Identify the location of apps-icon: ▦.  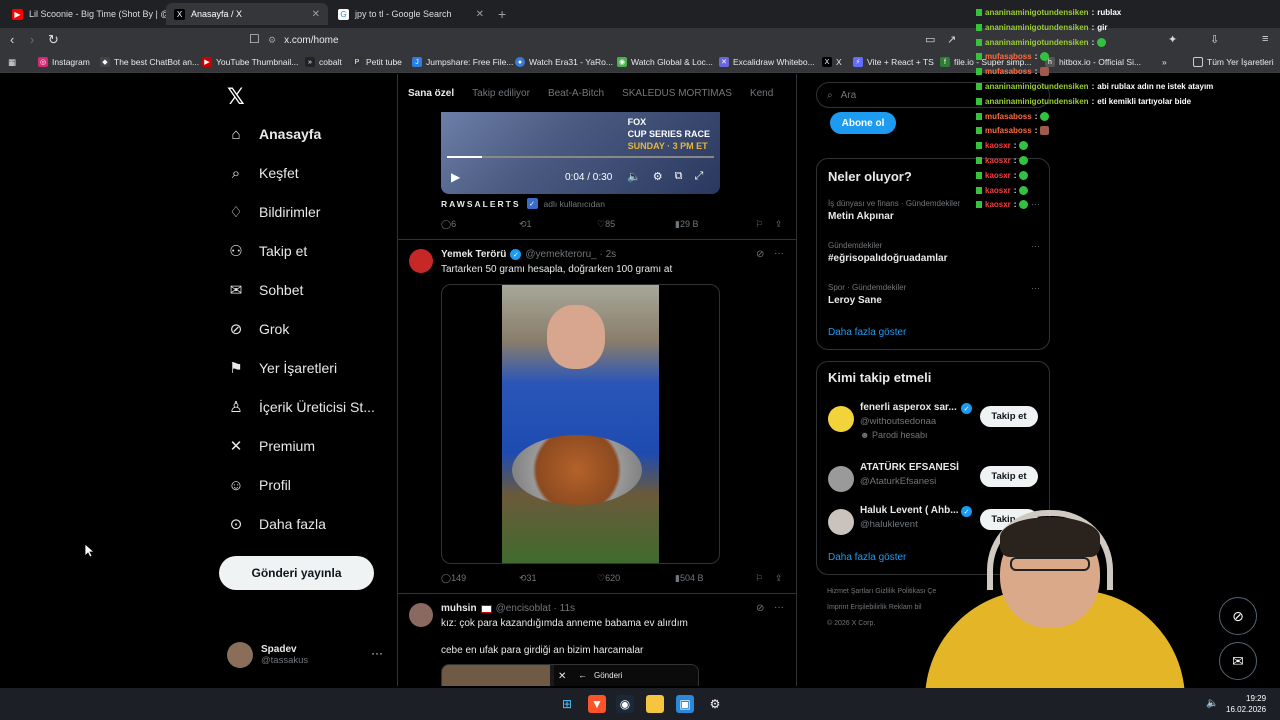
(12, 62).